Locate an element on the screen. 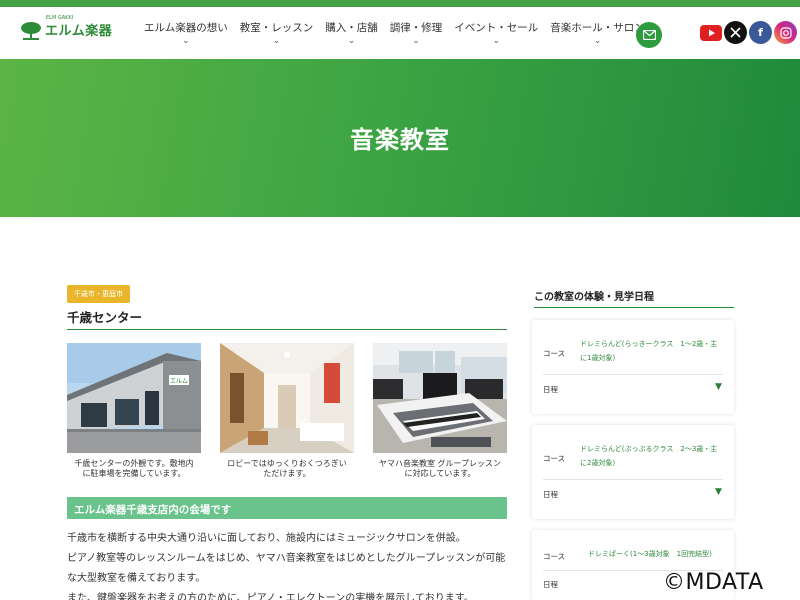 The image size is (800, 600). nav-label: 教室・レッスン is located at coordinates (276, 28).